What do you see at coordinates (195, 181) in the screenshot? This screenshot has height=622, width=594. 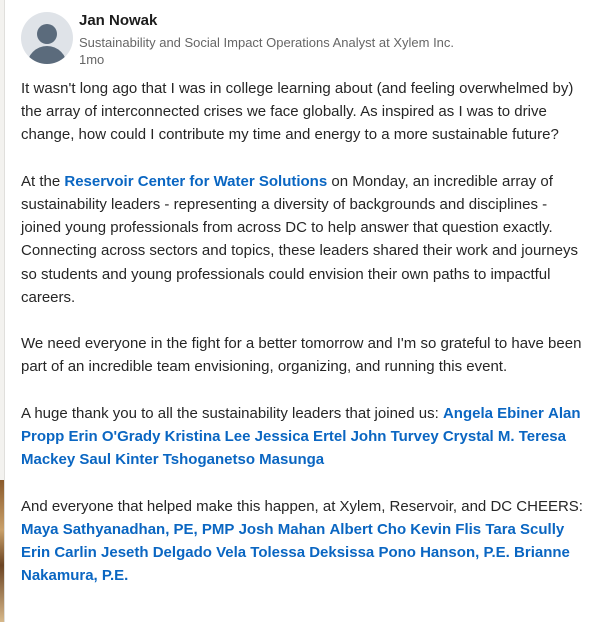 I see `reservoir-center-link: Reservoir Center for Water Solutions` at bounding box center [195, 181].